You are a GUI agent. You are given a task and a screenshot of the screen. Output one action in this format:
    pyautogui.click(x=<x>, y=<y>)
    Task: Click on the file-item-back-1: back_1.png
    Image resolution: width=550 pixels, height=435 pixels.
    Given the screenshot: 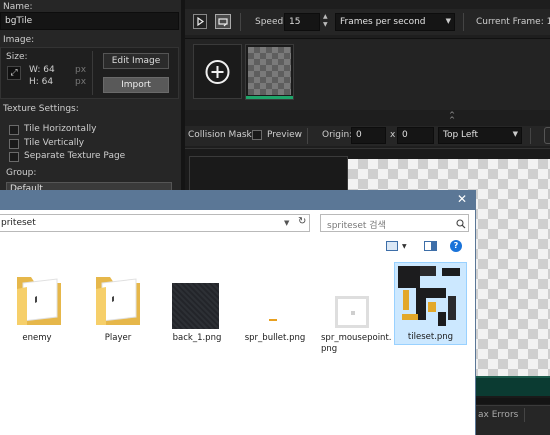 What is the action you would take?
    pyautogui.click(x=197, y=311)
    